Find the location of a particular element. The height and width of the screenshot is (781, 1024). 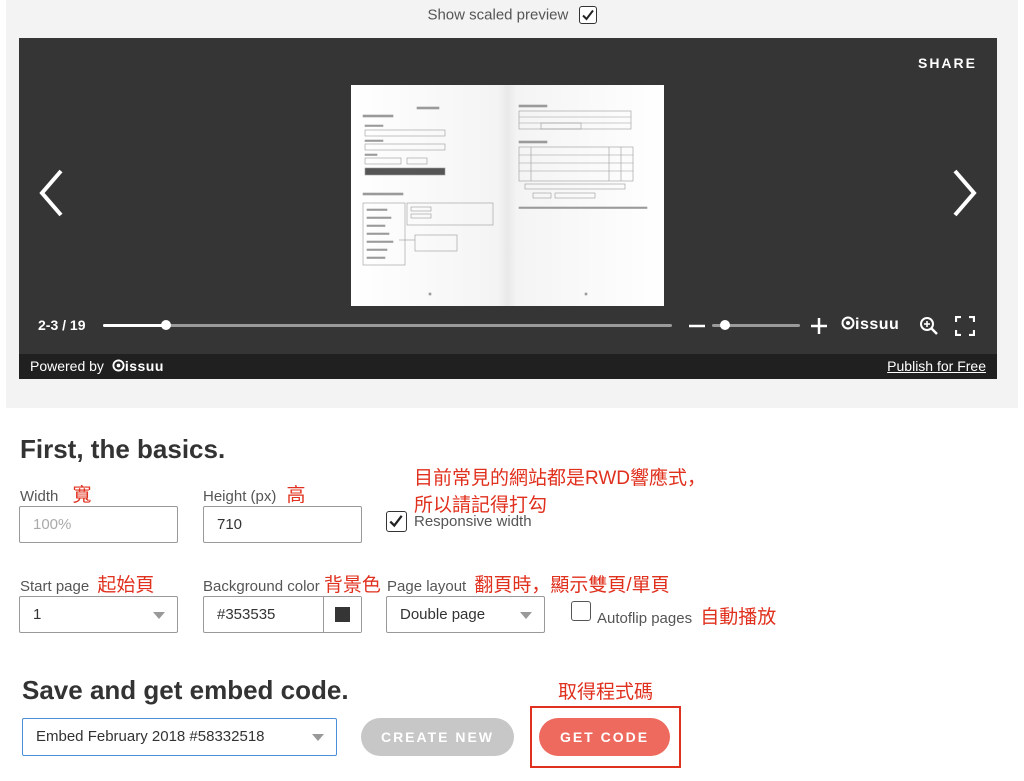

previous-page-icon is located at coordinates (52, 193).